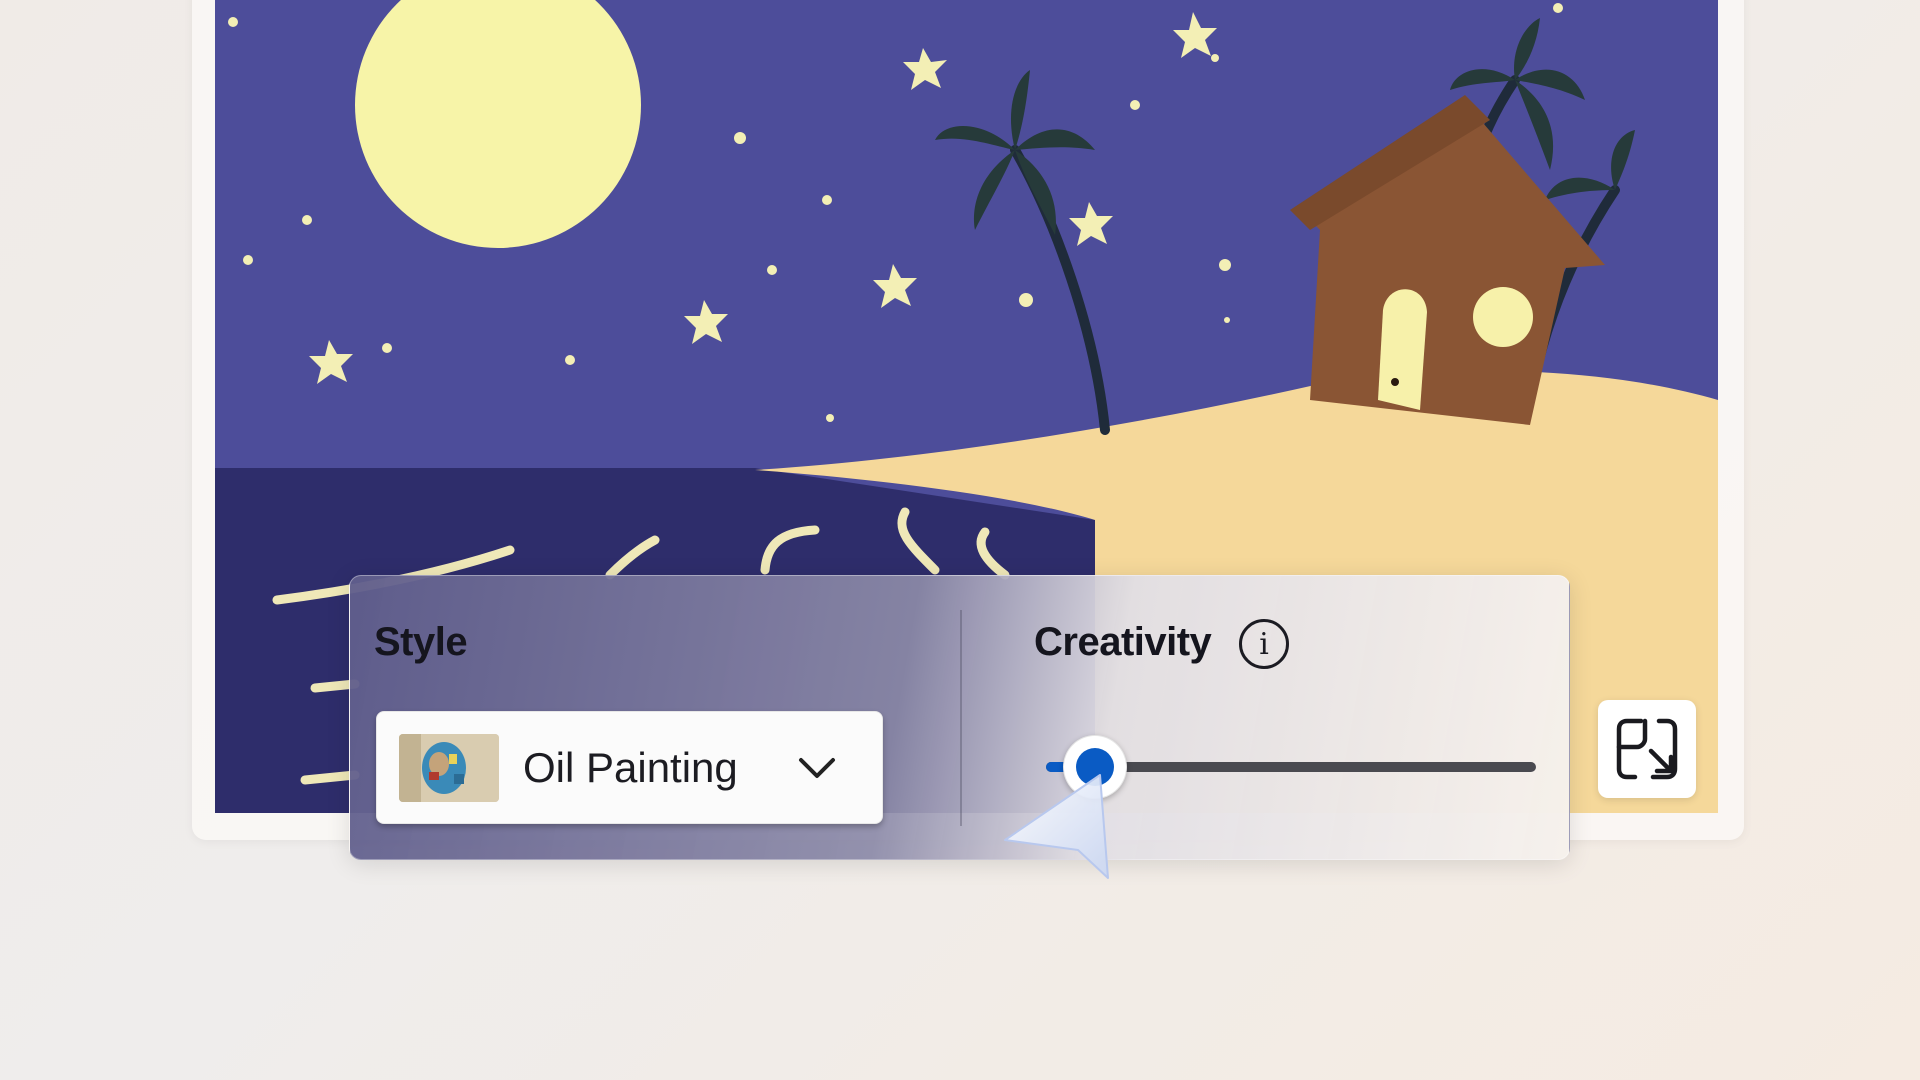 This screenshot has width=1920, height=1080. I want to click on resize-expand-icon, so click(1647, 749).